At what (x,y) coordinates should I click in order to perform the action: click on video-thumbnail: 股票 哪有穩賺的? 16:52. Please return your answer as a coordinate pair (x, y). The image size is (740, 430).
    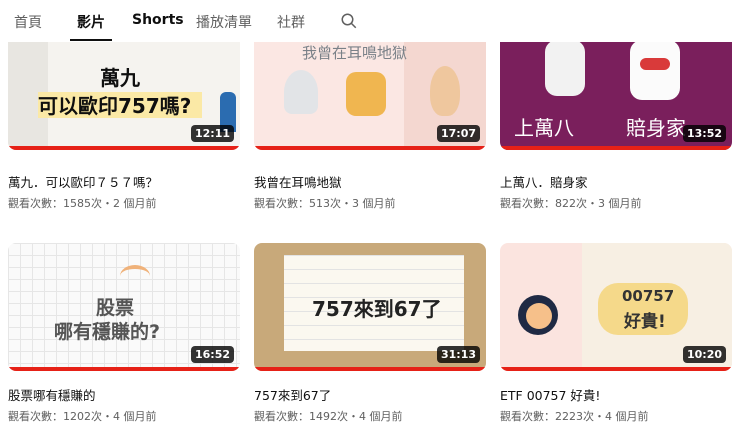
    Looking at the image, I should click on (124, 307).